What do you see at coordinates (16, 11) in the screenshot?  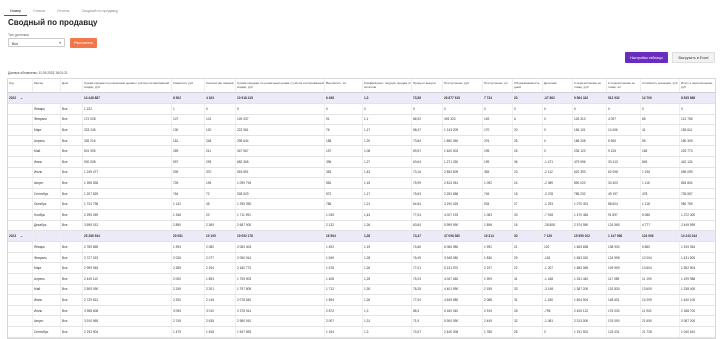 I see `tab-number: Номер` at bounding box center [16, 11].